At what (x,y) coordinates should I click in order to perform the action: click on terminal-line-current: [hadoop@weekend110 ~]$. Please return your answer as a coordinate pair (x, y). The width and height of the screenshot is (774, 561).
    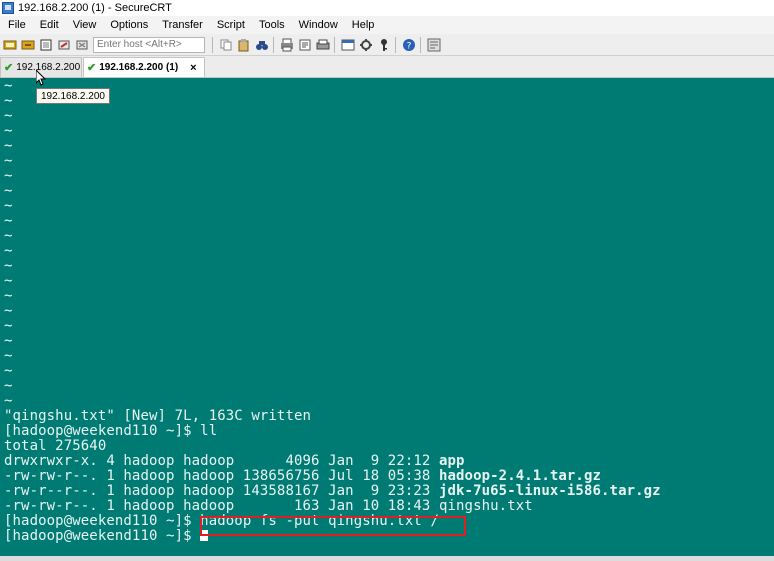
    Looking at the image, I should click on (106, 536).